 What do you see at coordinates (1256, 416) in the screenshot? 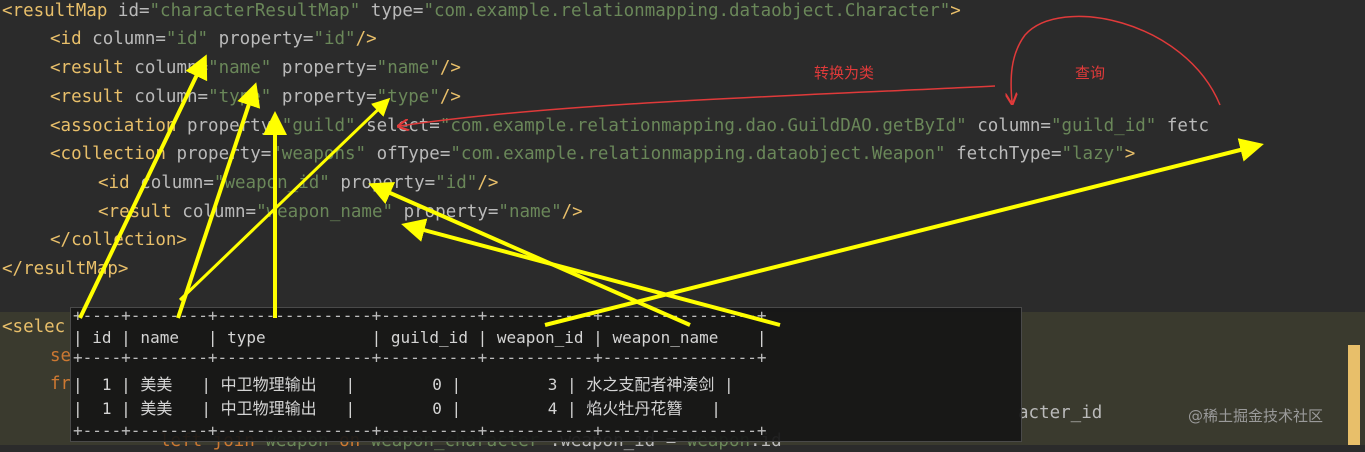
I see `watermark: @稀土掘金技术社区` at bounding box center [1256, 416].